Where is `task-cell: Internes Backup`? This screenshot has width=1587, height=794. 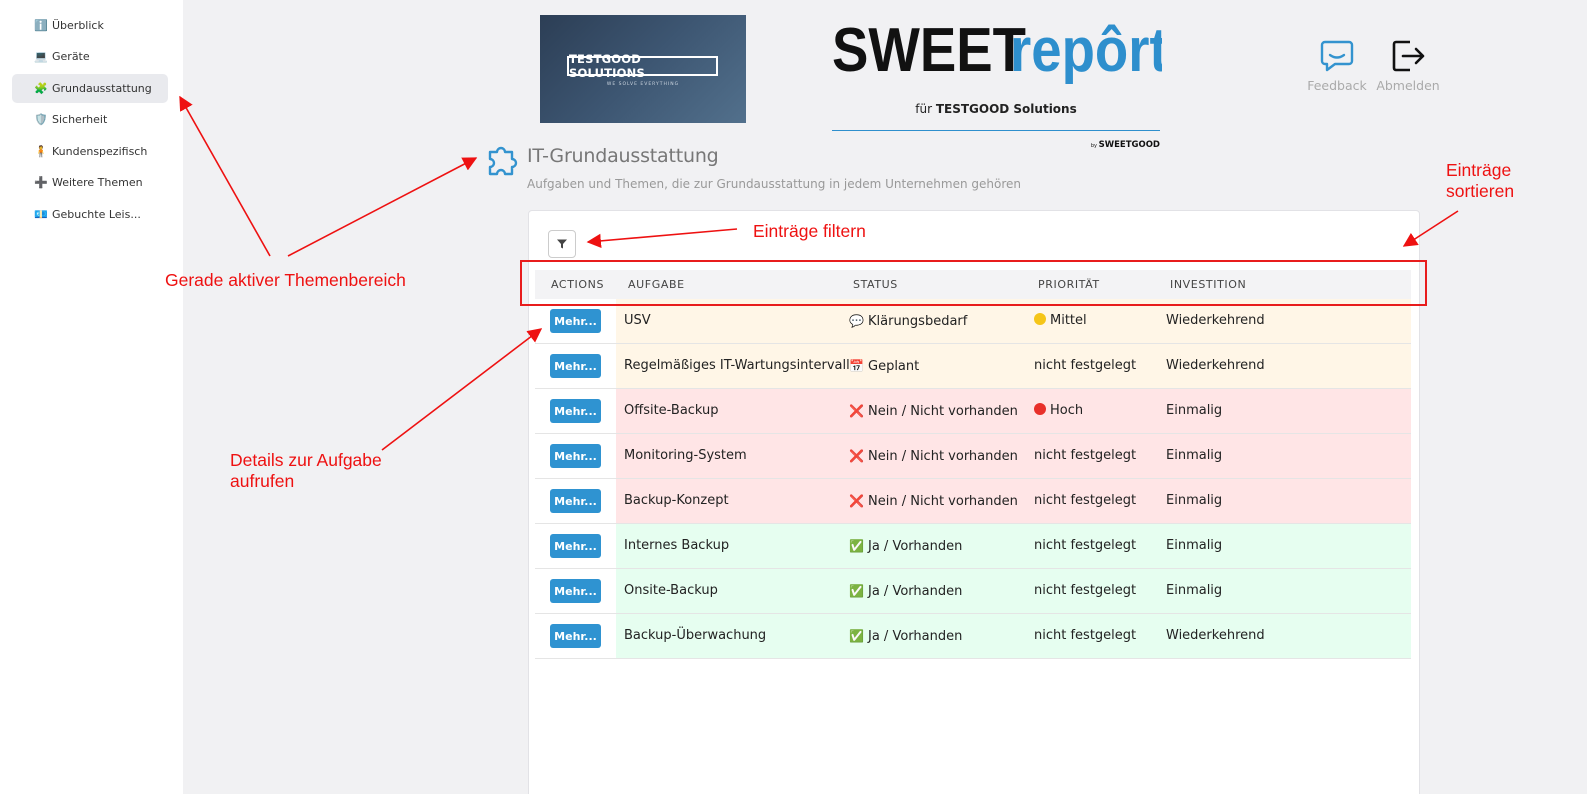 task-cell: Internes Backup is located at coordinates (677, 545).